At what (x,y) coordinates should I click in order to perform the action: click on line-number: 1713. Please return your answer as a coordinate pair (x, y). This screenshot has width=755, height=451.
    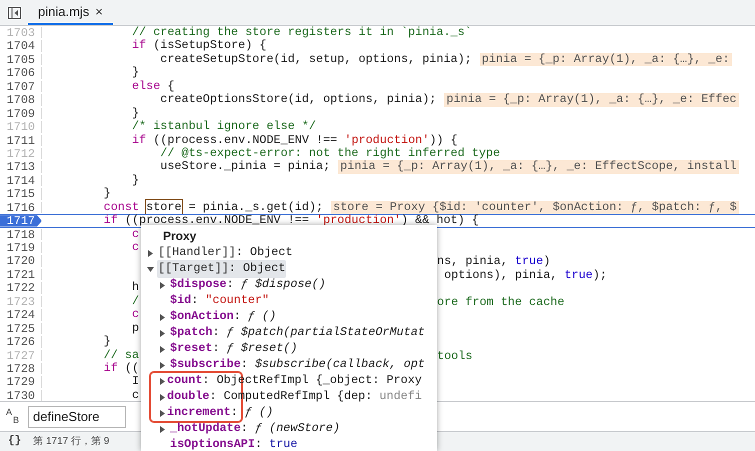
    Looking at the image, I should click on (21, 167).